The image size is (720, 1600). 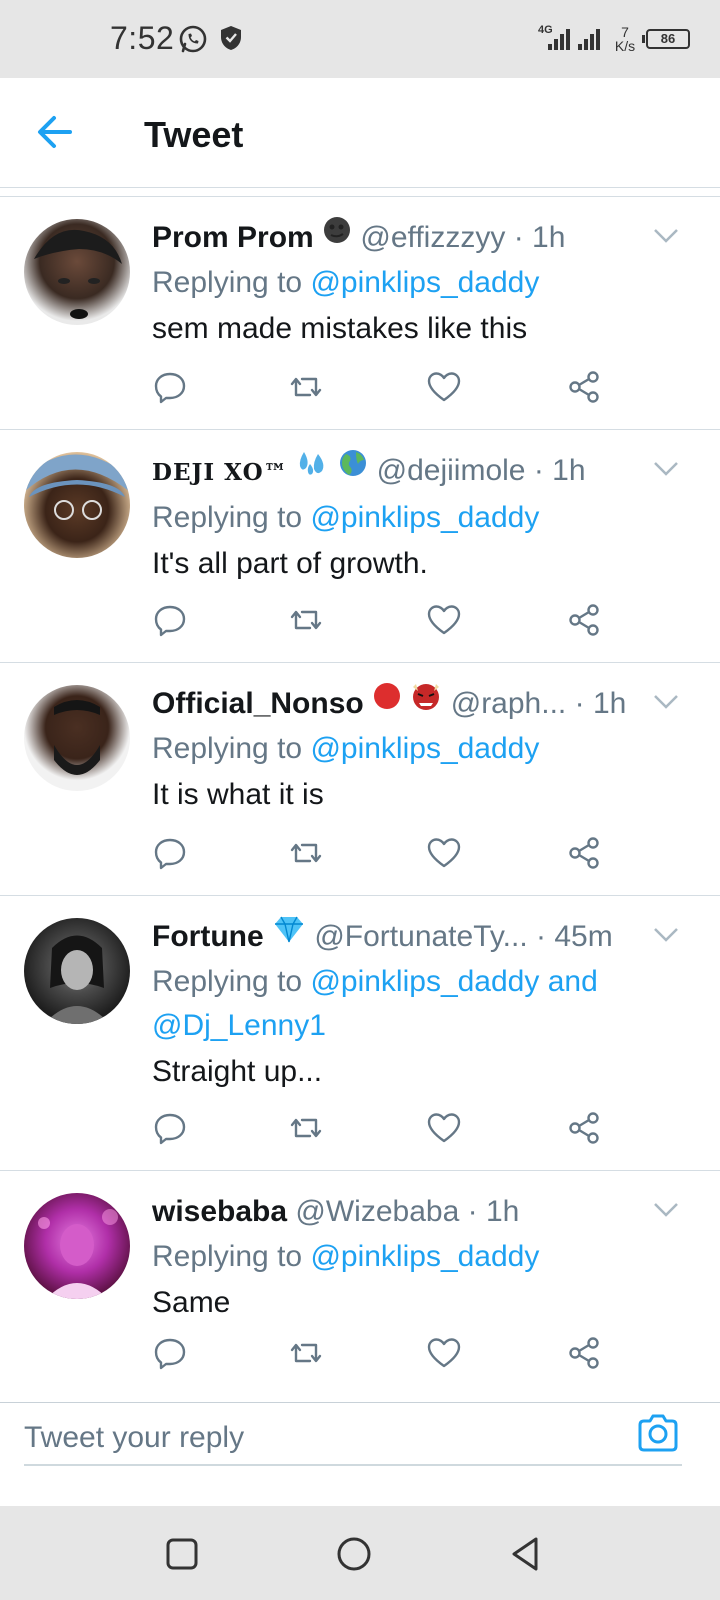 What do you see at coordinates (233, 237) in the screenshot?
I see `display-name: Prom Prom` at bounding box center [233, 237].